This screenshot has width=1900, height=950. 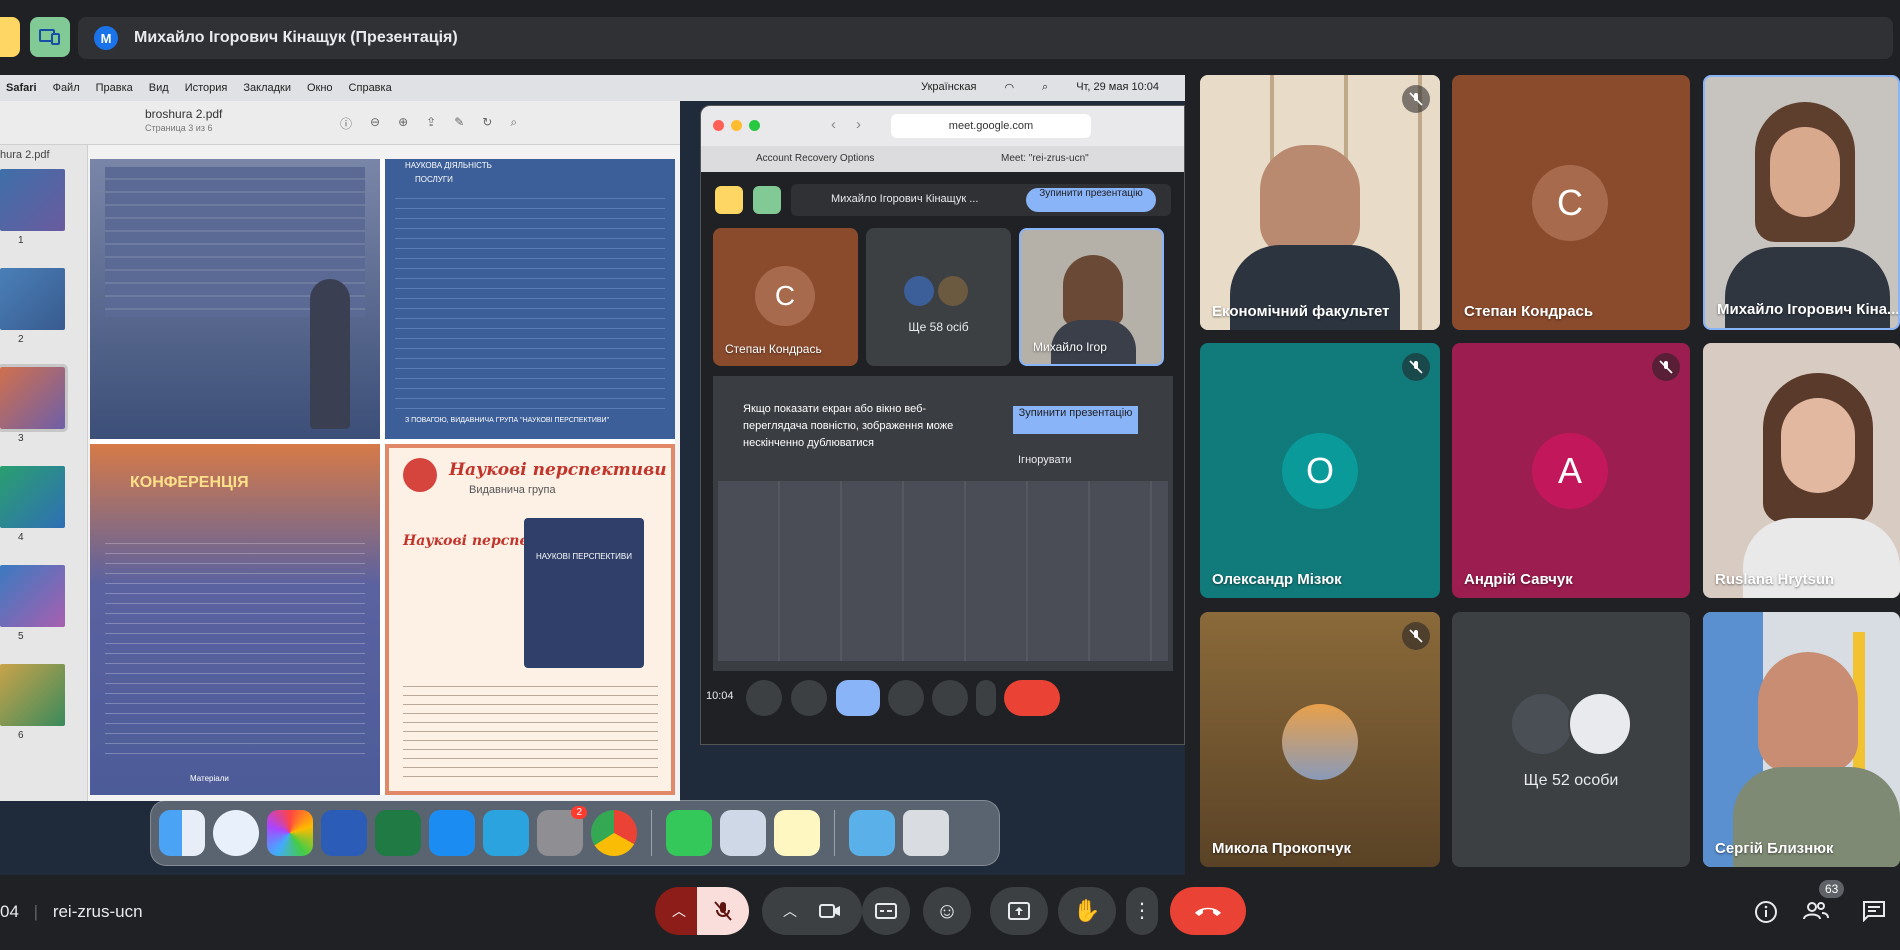 I want to click on mac-dock: 2, so click(x=575, y=833).